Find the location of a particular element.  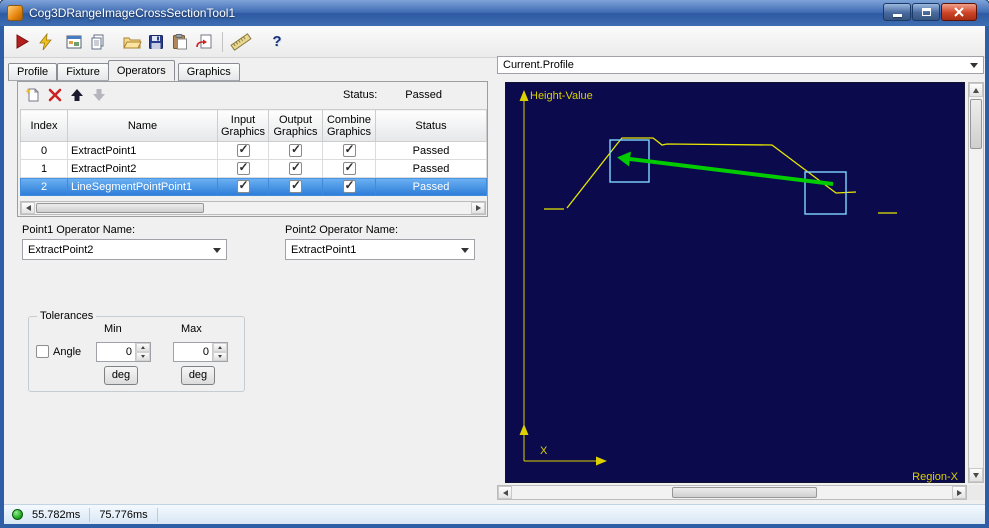

tab-fixture: Fixture is located at coordinates (83, 72).